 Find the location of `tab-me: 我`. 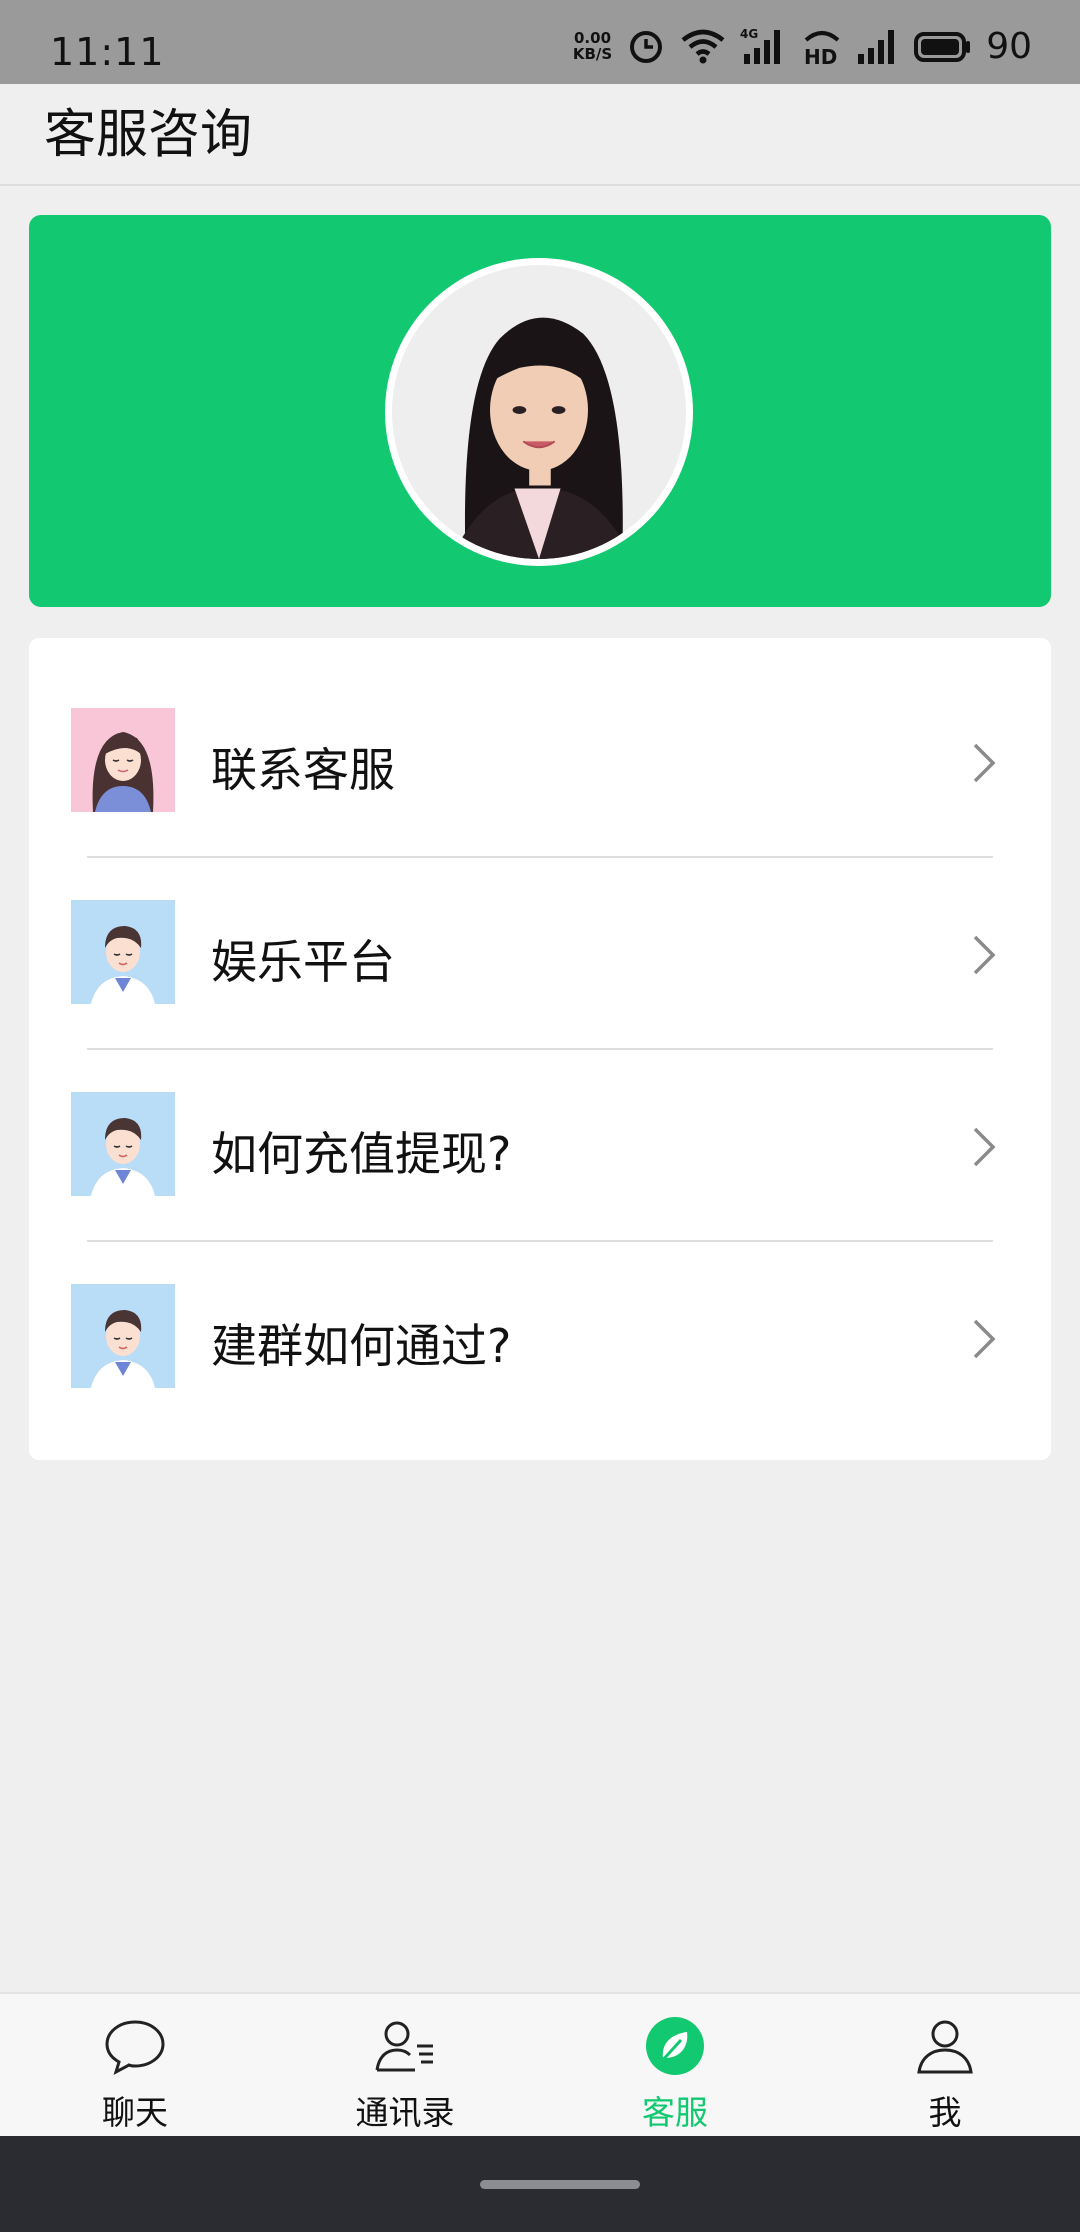

tab-me: 我 is located at coordinates (945, 2066).